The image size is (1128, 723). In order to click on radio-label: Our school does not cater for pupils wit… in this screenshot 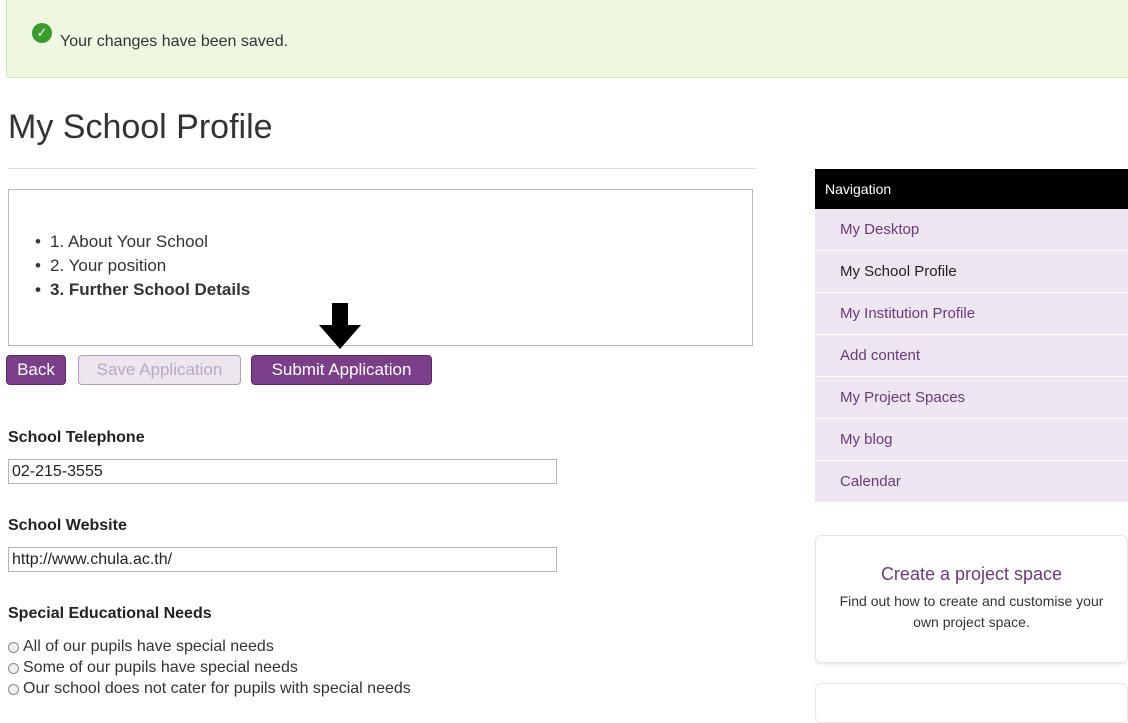, I will do `click(217, 688)`.